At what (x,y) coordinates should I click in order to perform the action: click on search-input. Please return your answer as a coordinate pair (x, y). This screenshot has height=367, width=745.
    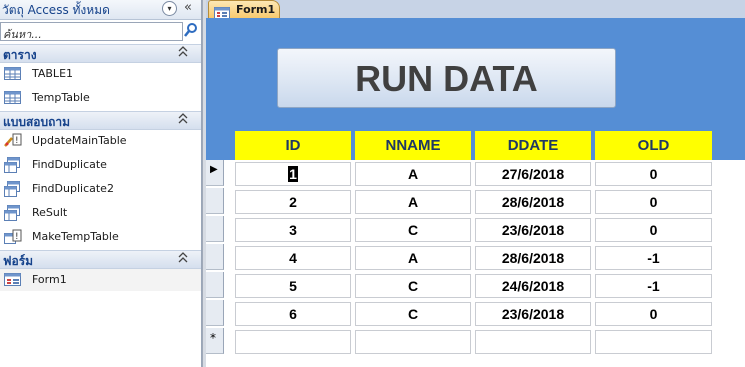
    Looking at the image, I should click on (90, 34).